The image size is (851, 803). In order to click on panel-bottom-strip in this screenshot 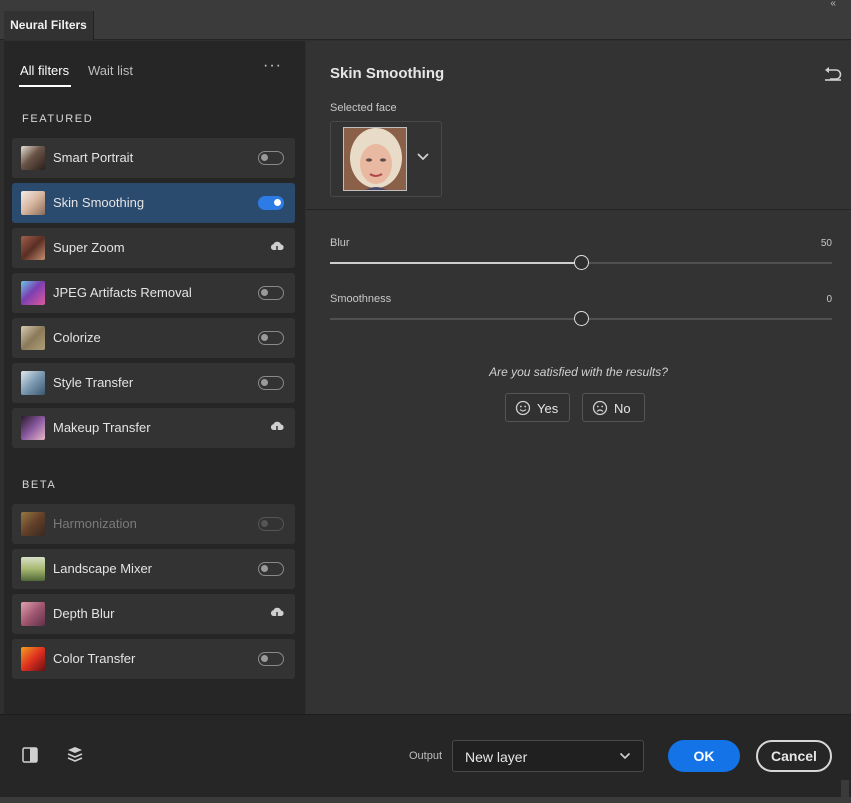, I will do `click(425, 800)`.